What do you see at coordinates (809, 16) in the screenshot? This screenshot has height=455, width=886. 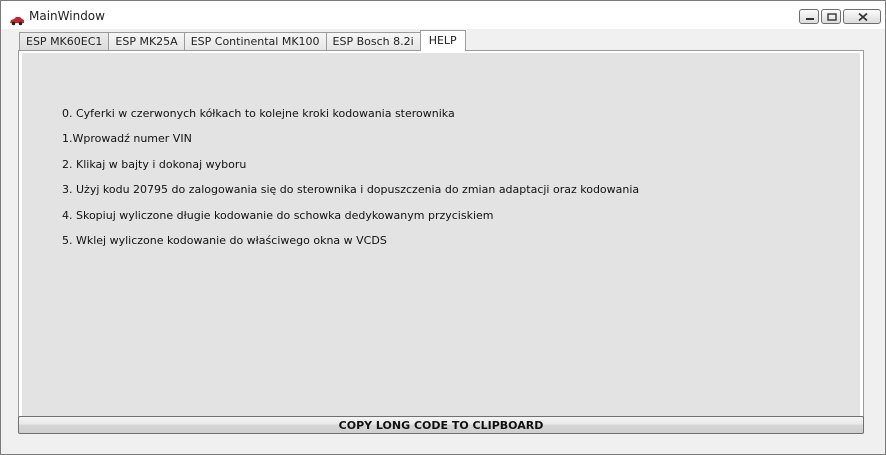 I see `minimize-icon` at bounding box center [809, 16].